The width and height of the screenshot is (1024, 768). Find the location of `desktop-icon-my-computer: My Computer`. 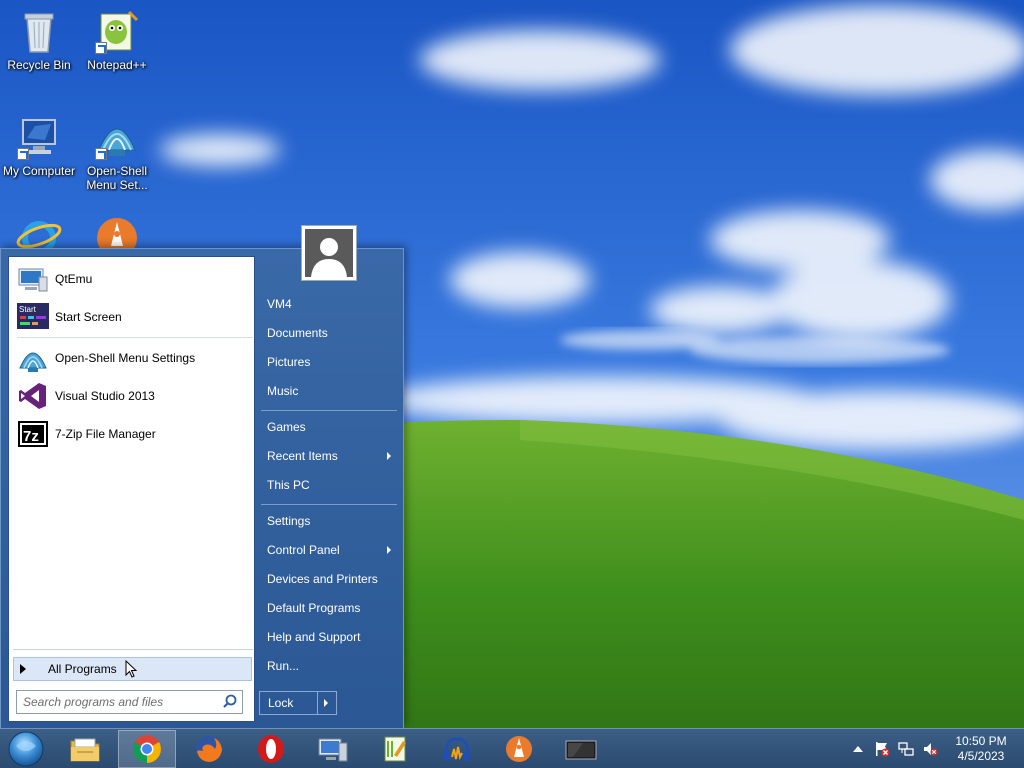

desktop-icon-my-computer: My Computer is located at coordinates (39, 146).